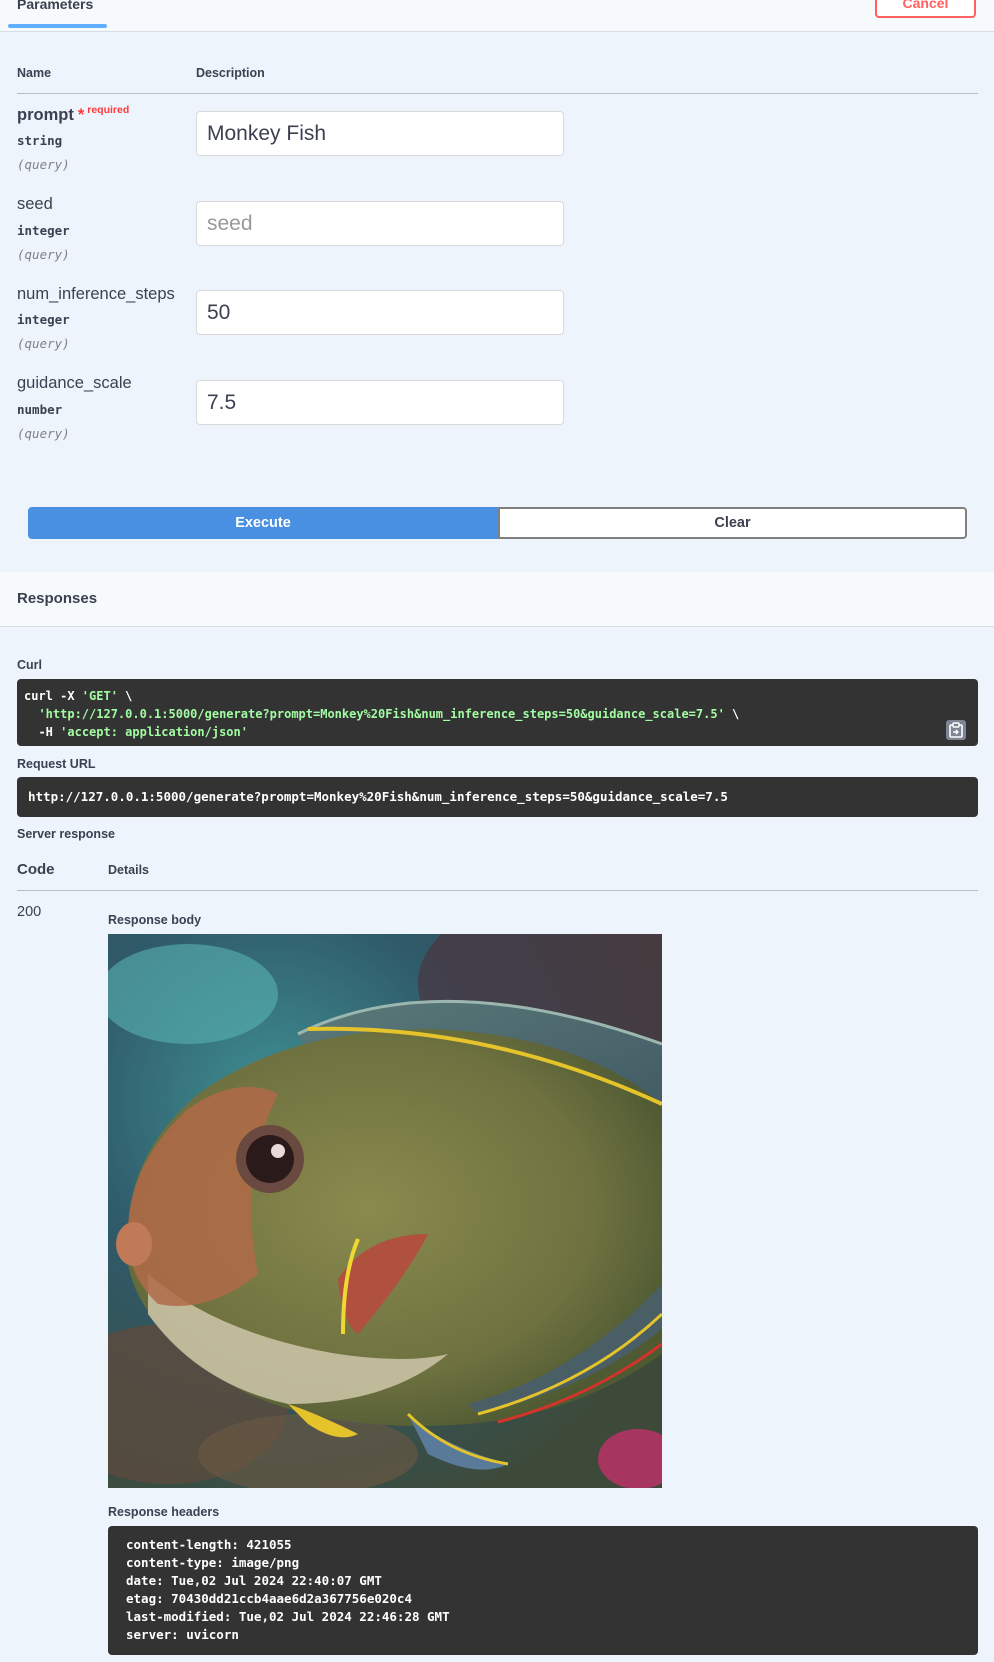 The height and width of the screenshot is (1662, 994). I want to click on param-name-prompt: prompt * required, so click(73, 114).